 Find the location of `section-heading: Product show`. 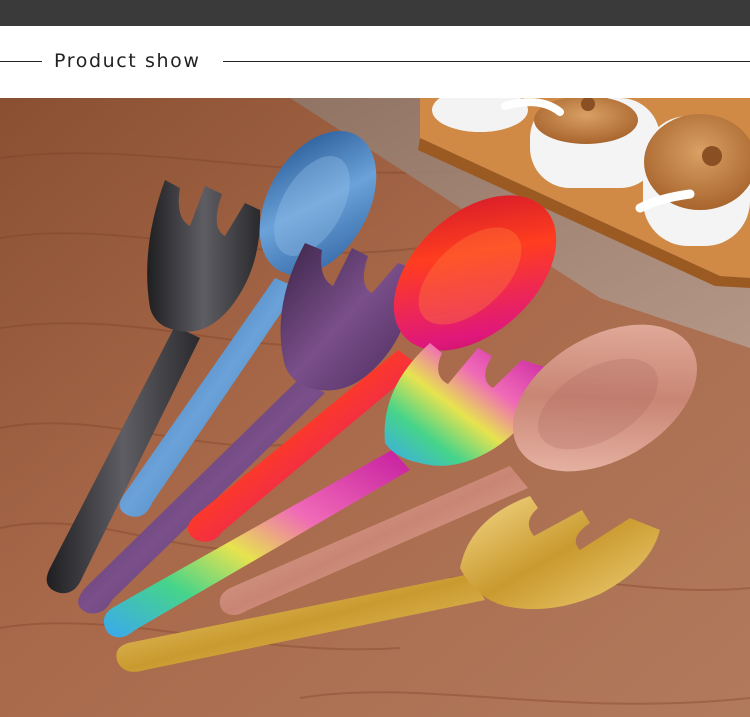

section-heading: Product show is located at coordinates (375, 62).